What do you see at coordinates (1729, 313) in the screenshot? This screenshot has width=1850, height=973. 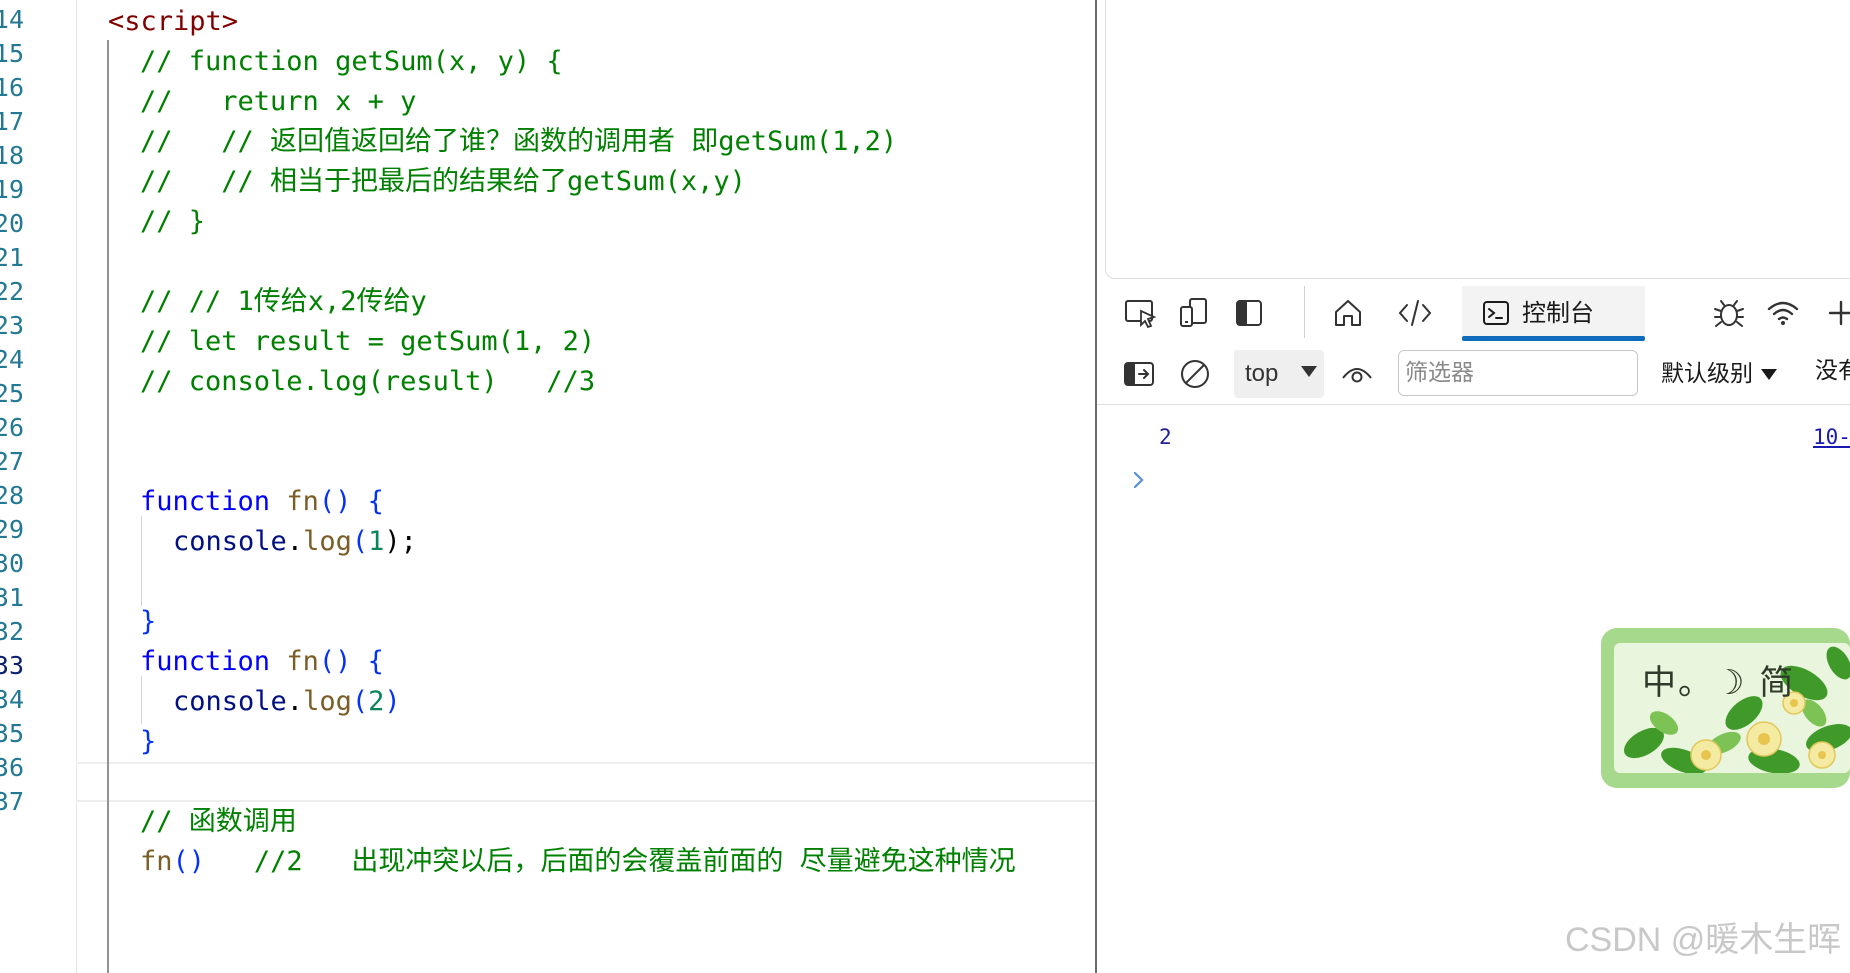 I see `bug-icon` at bounding box center [1729, 313].